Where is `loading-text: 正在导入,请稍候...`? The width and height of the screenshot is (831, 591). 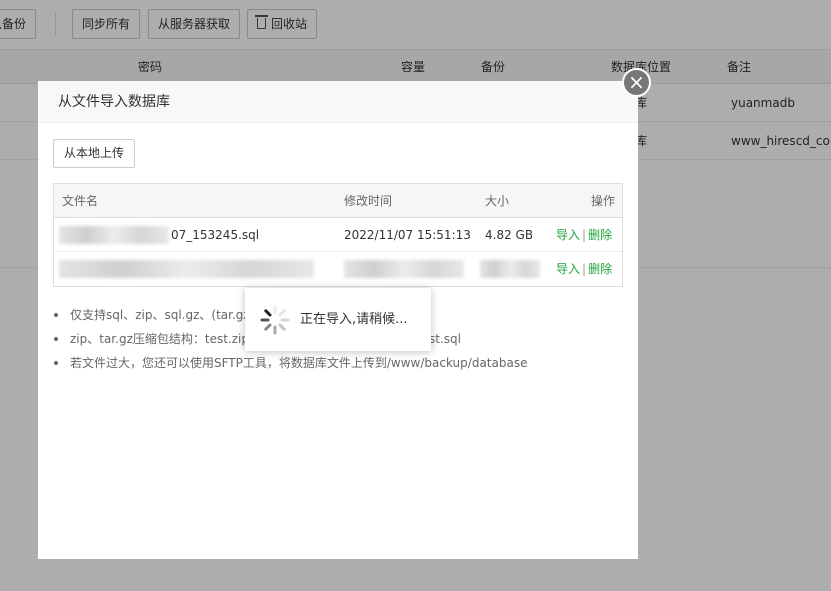 loading-text: 正在导入,请稍候... is located at coordinates (354, 319).